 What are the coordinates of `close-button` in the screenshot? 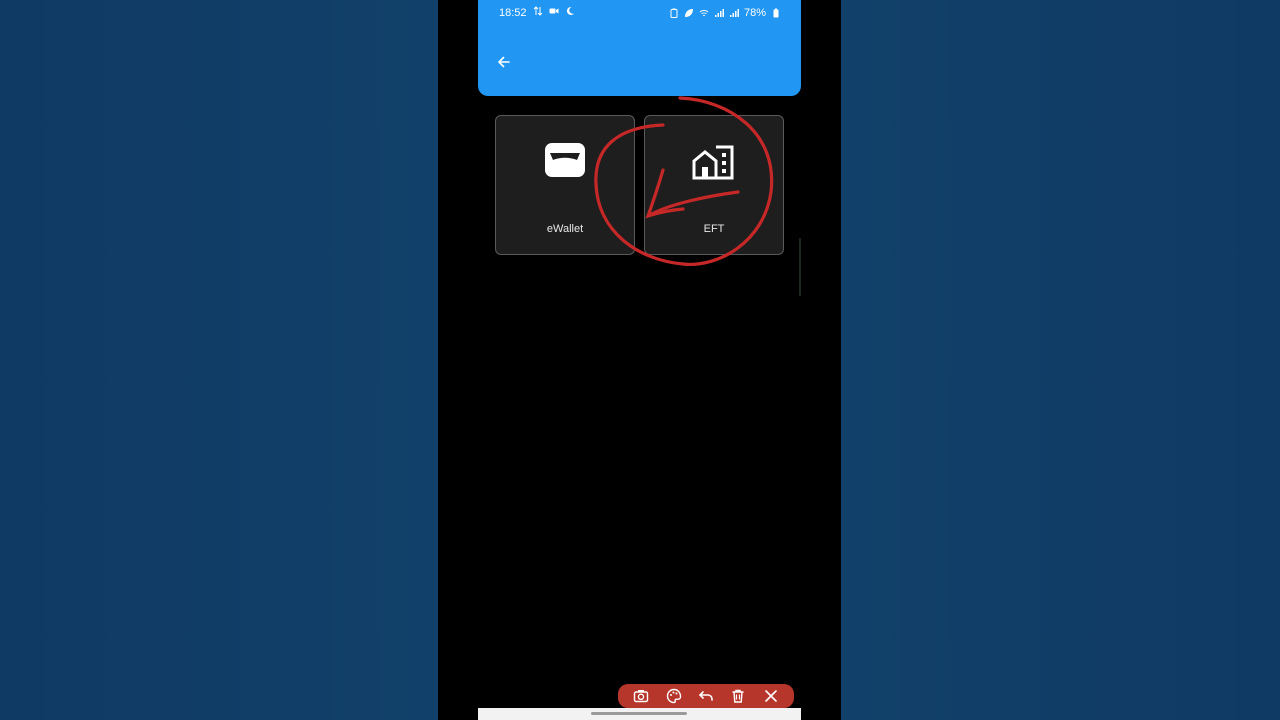 It's located at (771, 696).